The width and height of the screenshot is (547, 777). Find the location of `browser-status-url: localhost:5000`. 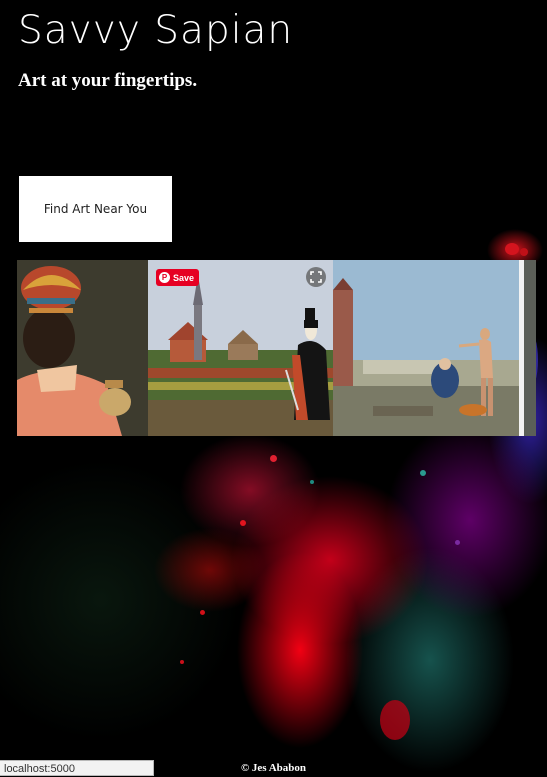

browser-status-url: localhost:5000 is located at coordinates (77, 768).